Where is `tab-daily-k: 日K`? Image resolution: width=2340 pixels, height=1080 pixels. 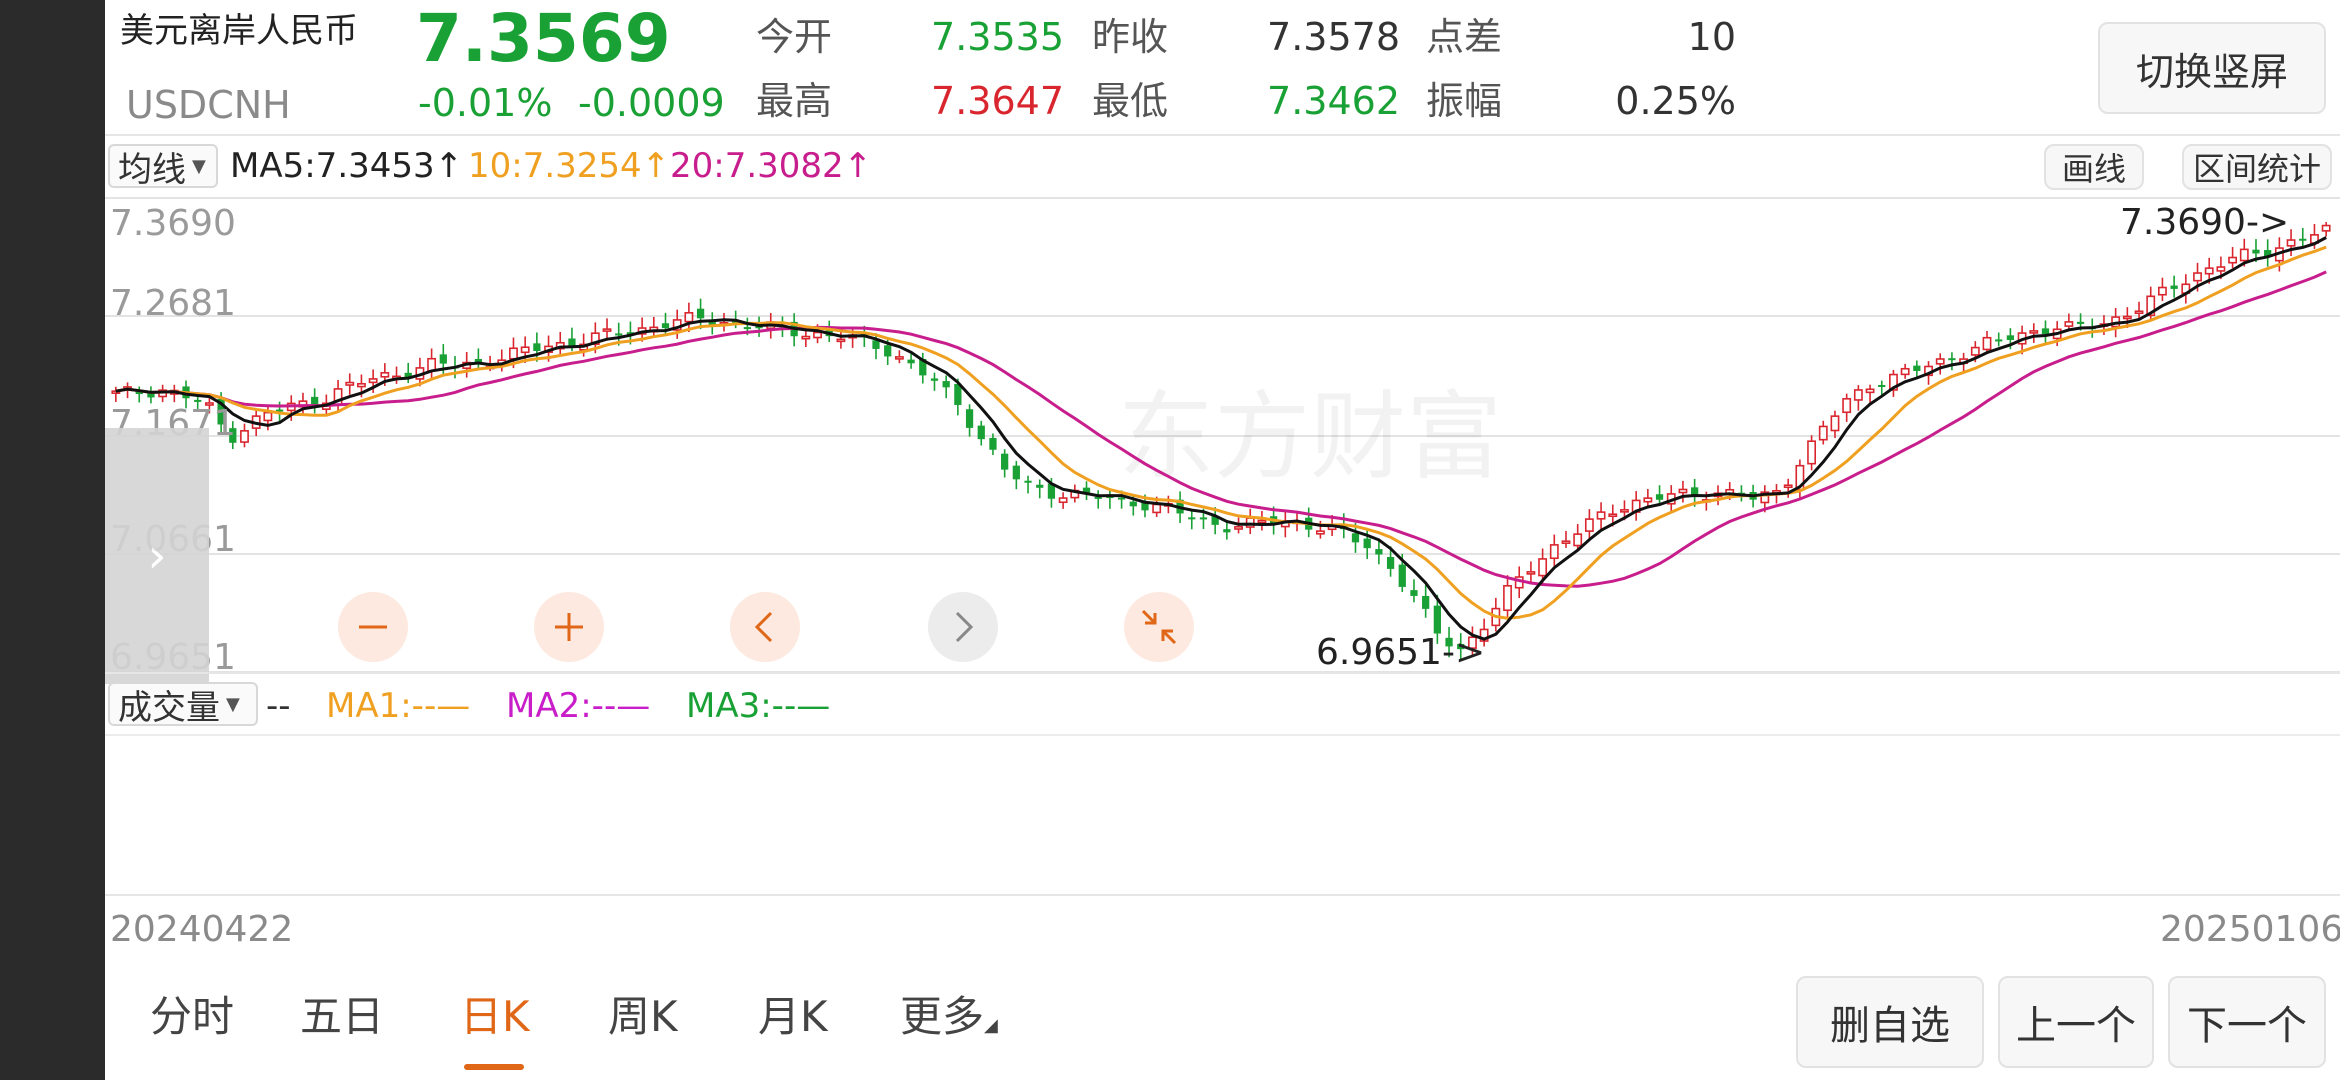 tab-daily-k: 日K is located at coordinates (495, 1017).